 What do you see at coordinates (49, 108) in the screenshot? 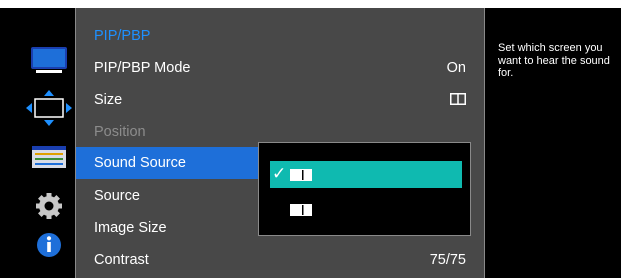
I see `onscreen-display-icon` at bounding box center [49, 108].